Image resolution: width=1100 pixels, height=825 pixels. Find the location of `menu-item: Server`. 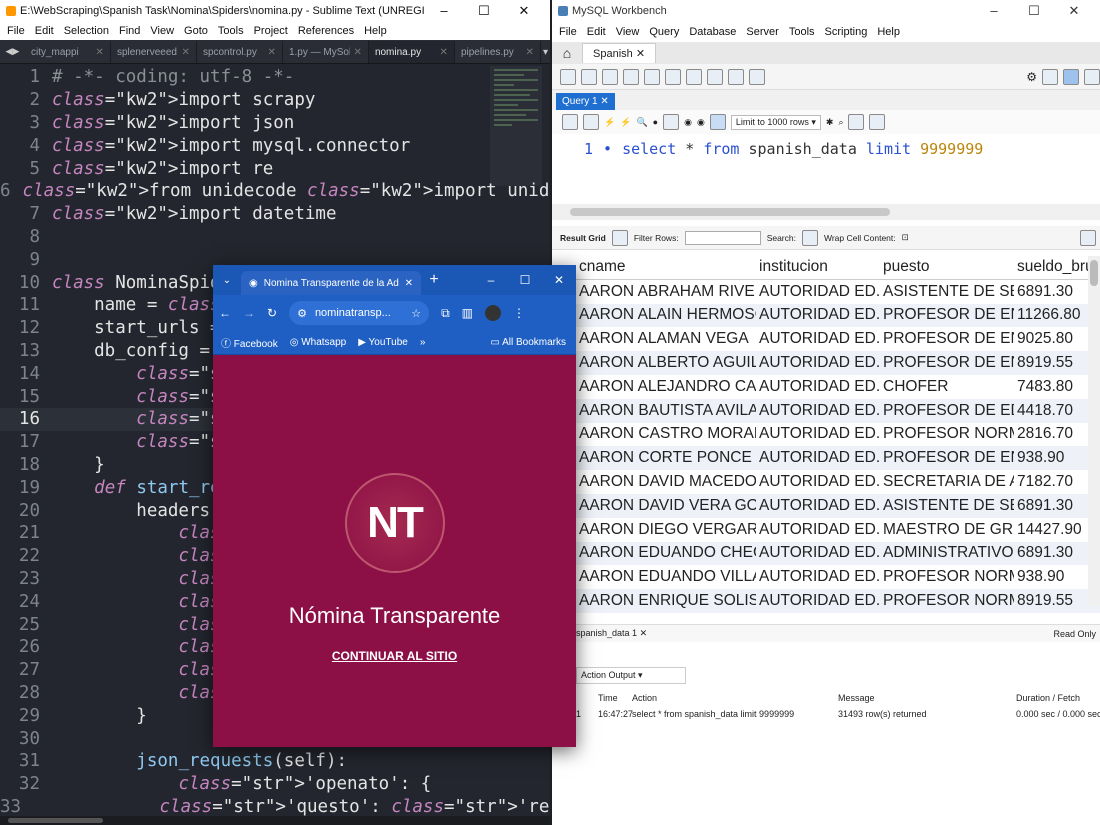

menu-item: Server is located at coordinates (762, 32).